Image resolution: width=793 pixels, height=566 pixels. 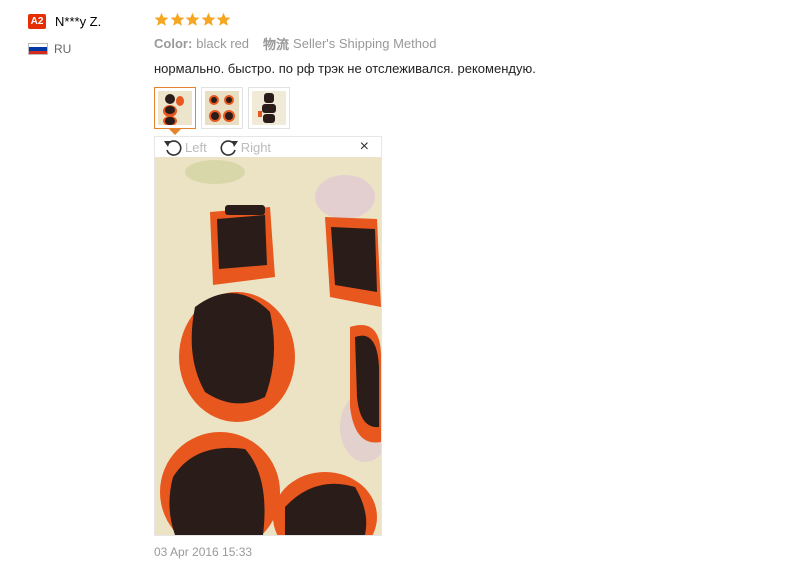 I want to click on rotate-left-icon, so click(x=173, y=148).